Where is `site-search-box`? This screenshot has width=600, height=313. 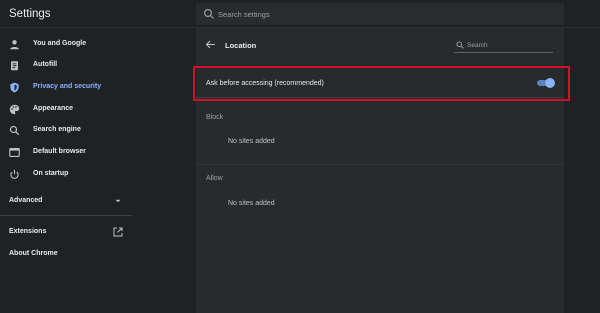
site-search-box is located at coordinates (503, 46).